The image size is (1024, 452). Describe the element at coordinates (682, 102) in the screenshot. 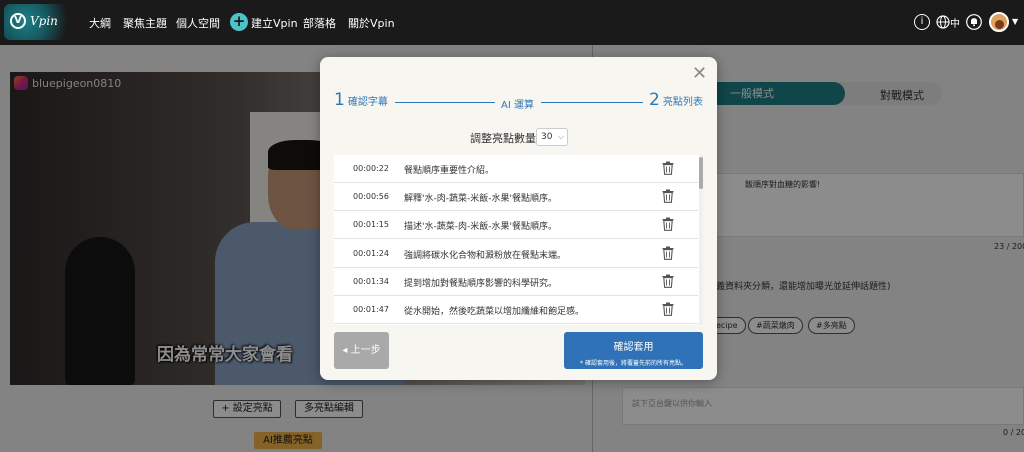

I see `step-label: 亮點列表` at that location.